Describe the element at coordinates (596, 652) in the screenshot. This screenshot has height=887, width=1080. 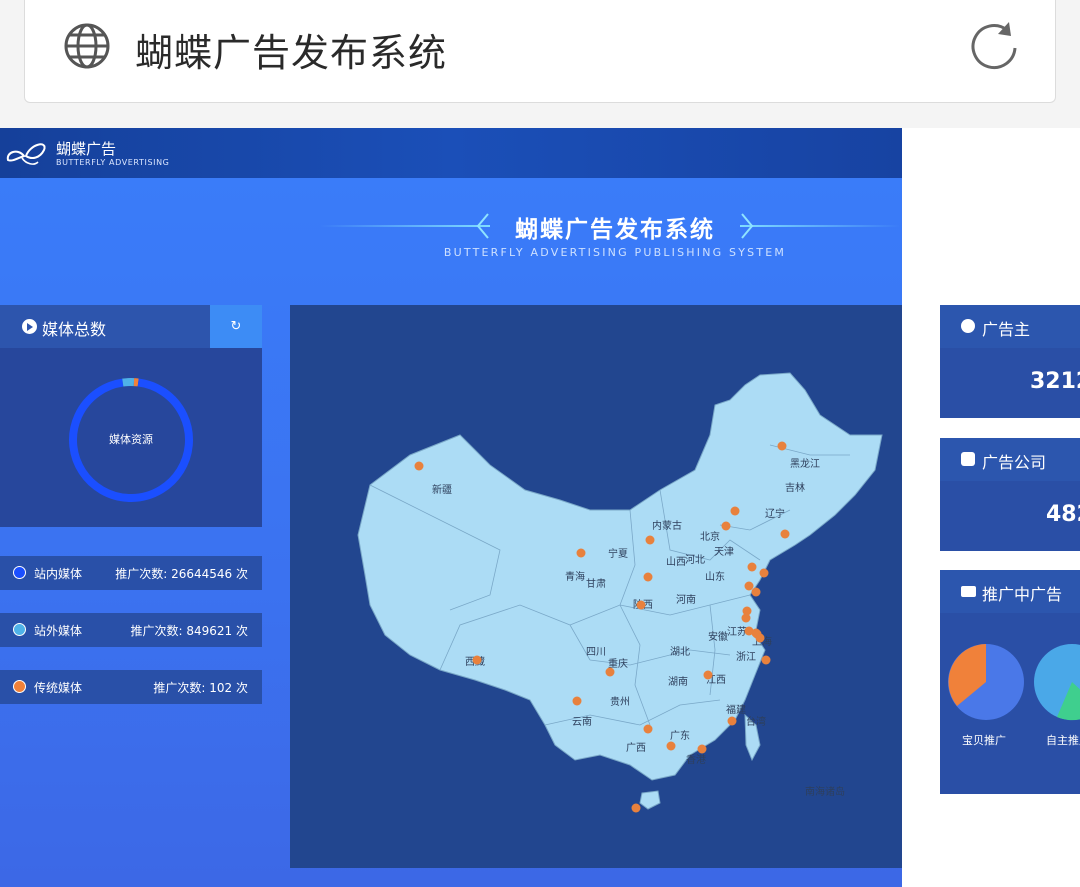
I see `map-region-label: 四川` at that location.